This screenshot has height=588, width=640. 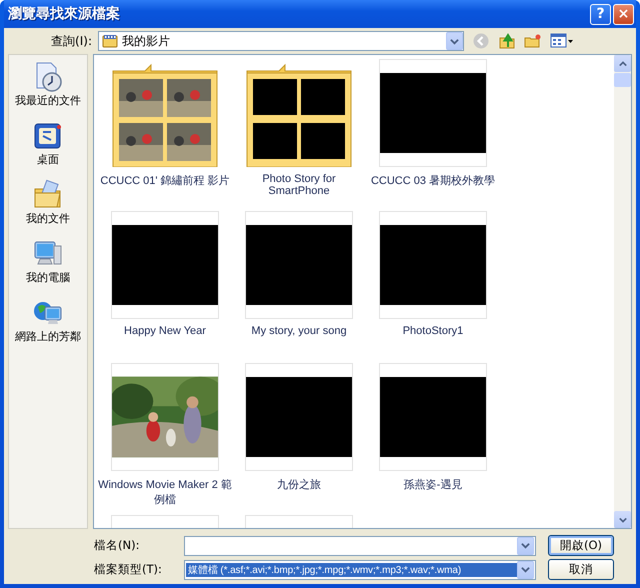 I want to click on open-button: 開啟(O), so click(x=581, y=545).